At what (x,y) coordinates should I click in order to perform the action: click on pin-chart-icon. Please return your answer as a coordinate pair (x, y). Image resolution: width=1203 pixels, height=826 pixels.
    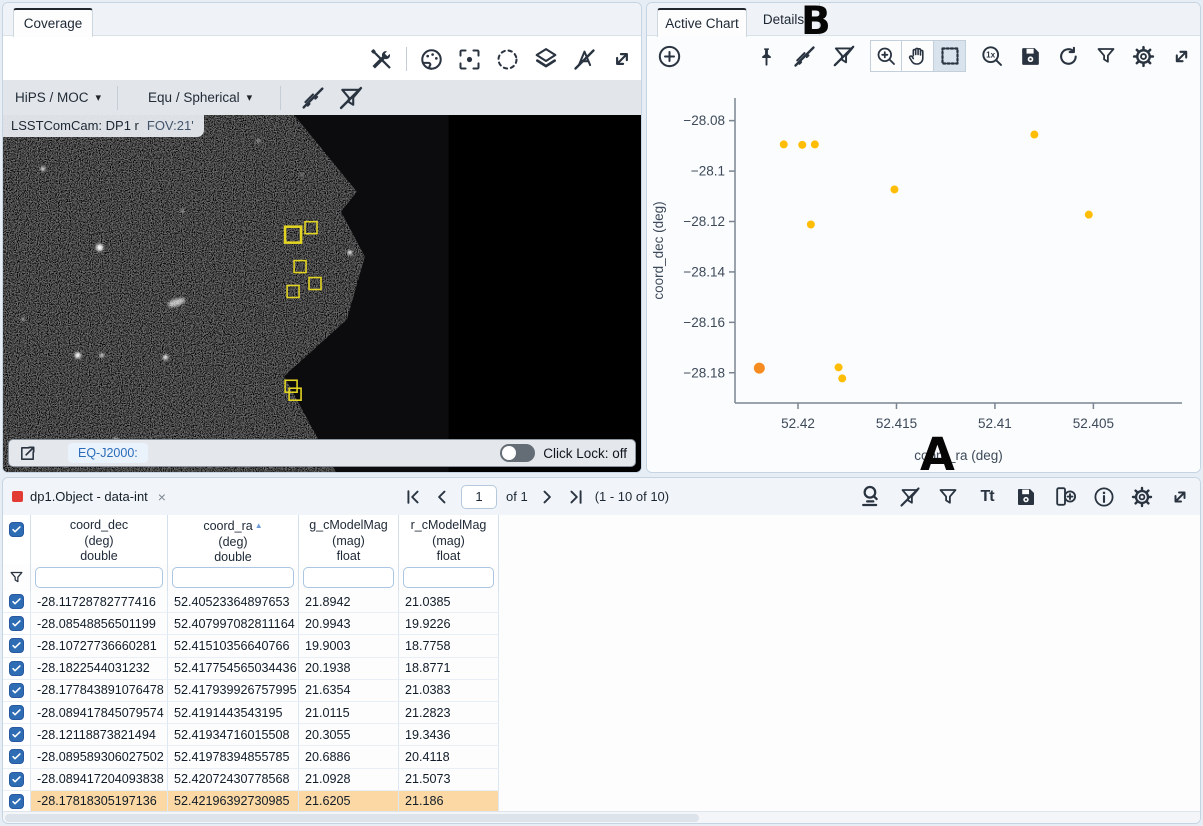
    Looking at the image, I should click on (870, 496).